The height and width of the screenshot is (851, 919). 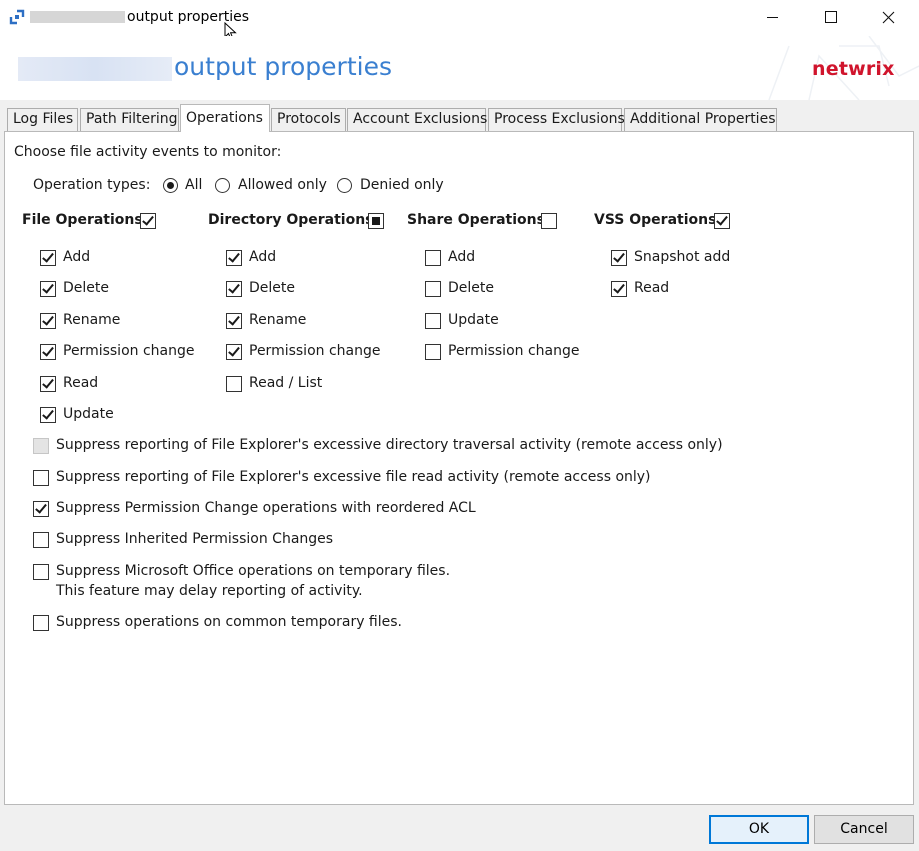 I want to click on vss-read-label: Read, so click(x=651, y=288).